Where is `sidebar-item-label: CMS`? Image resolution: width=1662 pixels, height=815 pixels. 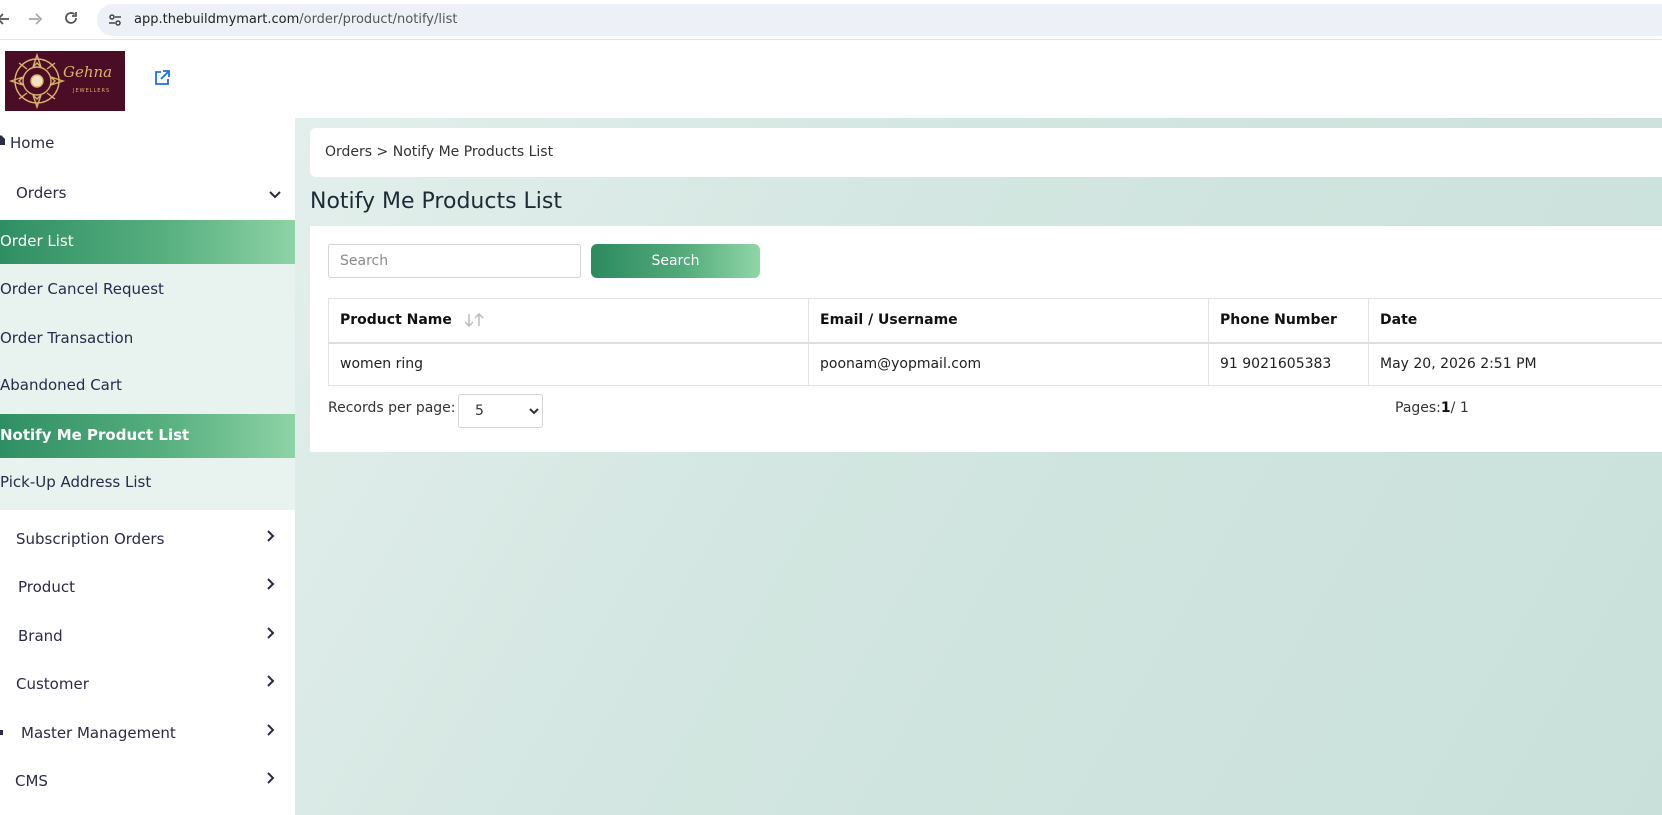
sidebar-item-label: CMS is located at coordinates (31, 781).